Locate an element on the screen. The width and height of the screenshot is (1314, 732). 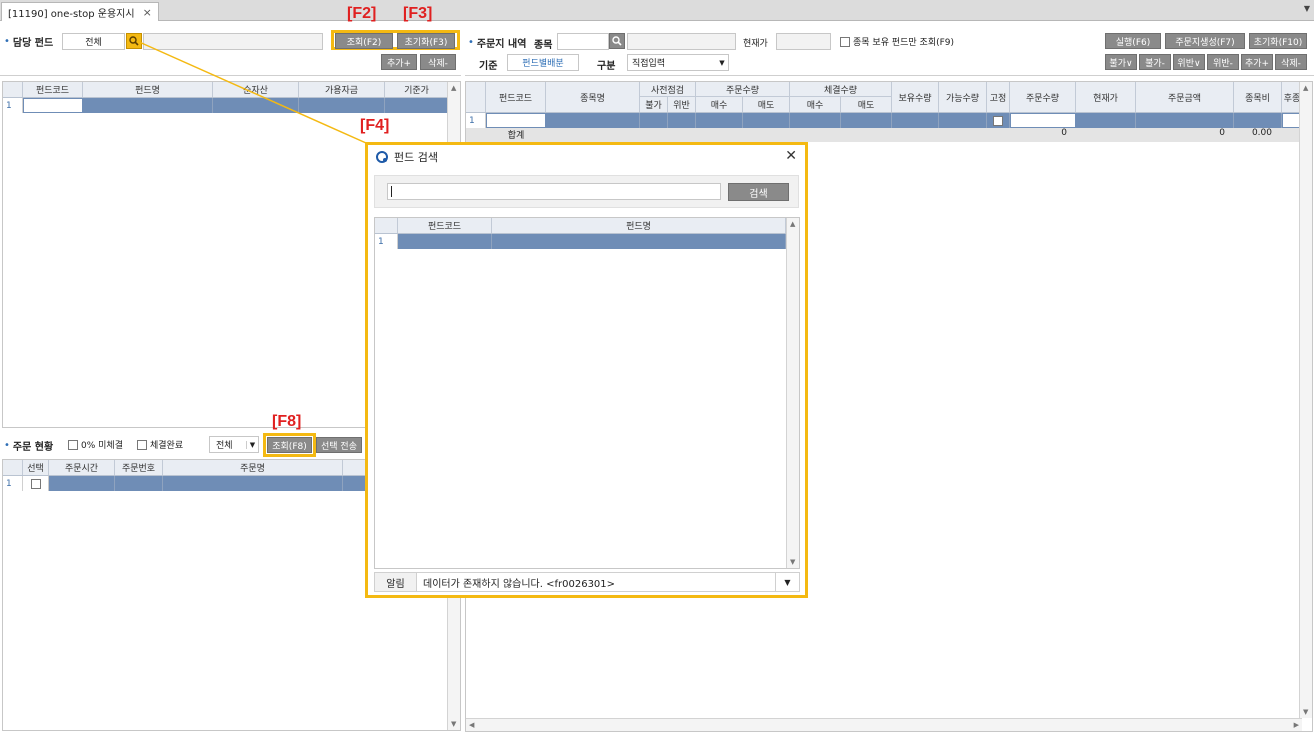
status-message: 데이터가 존재하지 않습니다. <fr0026301> is located at coordinates (519, 584).